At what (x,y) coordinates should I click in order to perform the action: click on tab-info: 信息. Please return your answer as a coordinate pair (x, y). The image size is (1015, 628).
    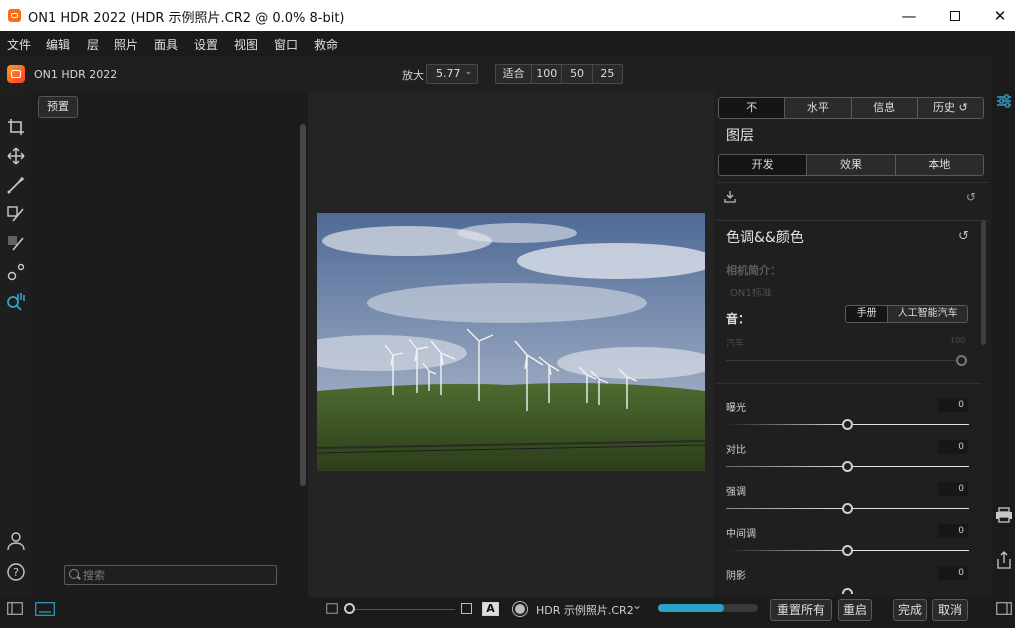
    Looking at the image, I should click on (885, 108).